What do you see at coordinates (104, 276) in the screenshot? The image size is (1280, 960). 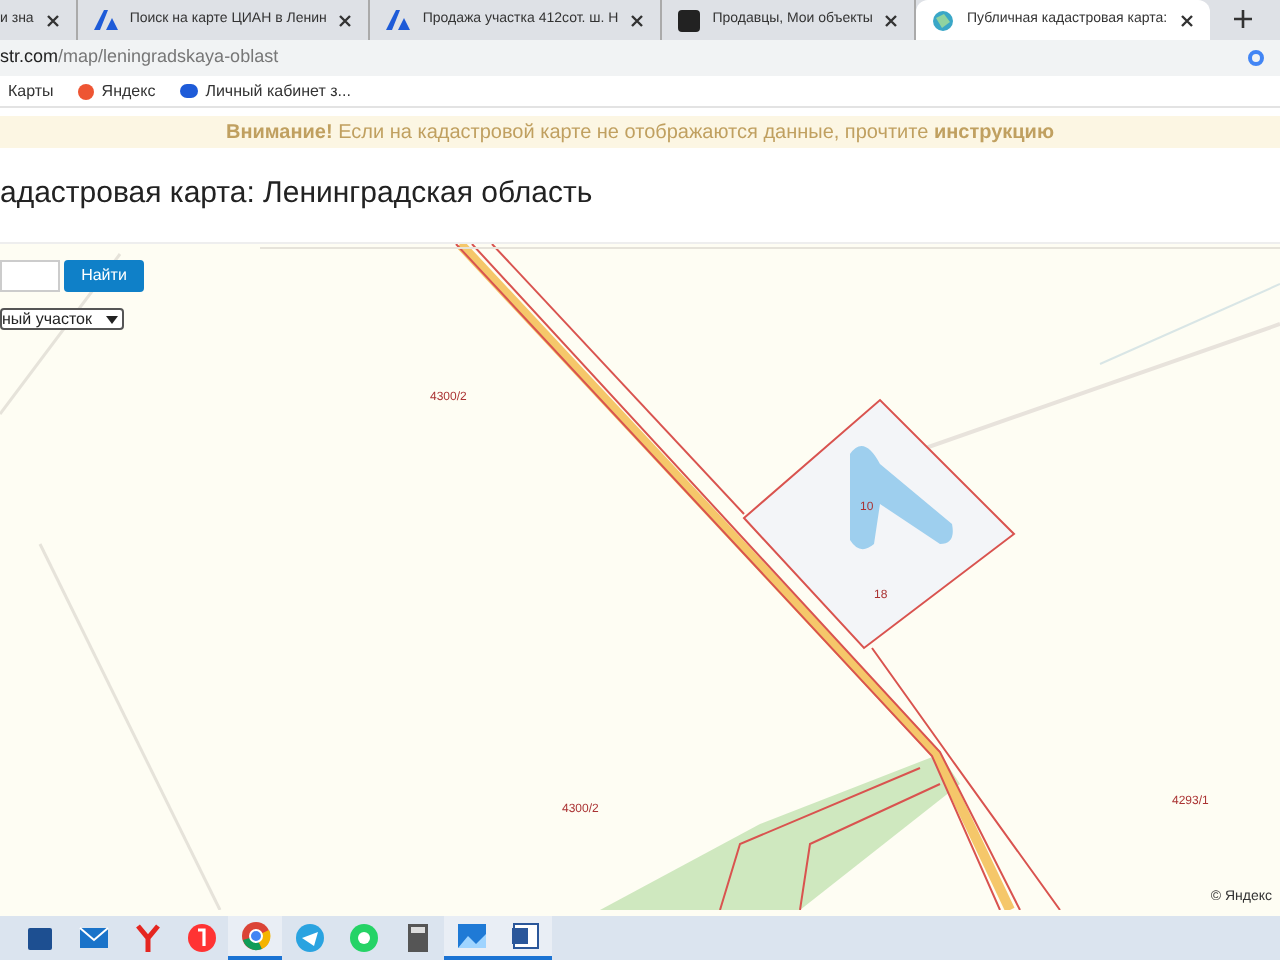 I see `search-button: Найти` at bounding box center [104, 276].